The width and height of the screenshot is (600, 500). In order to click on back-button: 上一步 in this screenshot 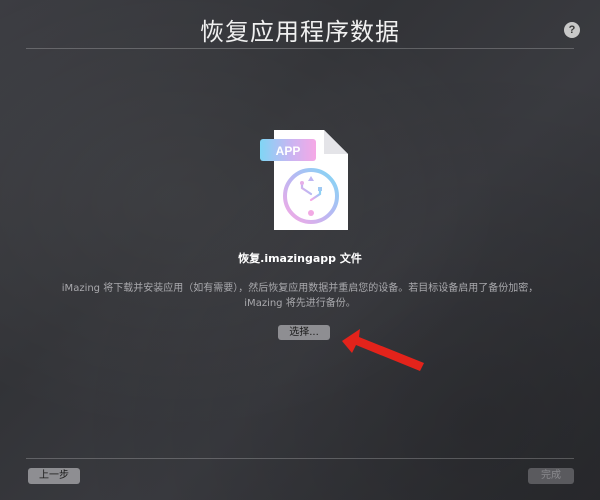, I will do `click(54, 476)`.